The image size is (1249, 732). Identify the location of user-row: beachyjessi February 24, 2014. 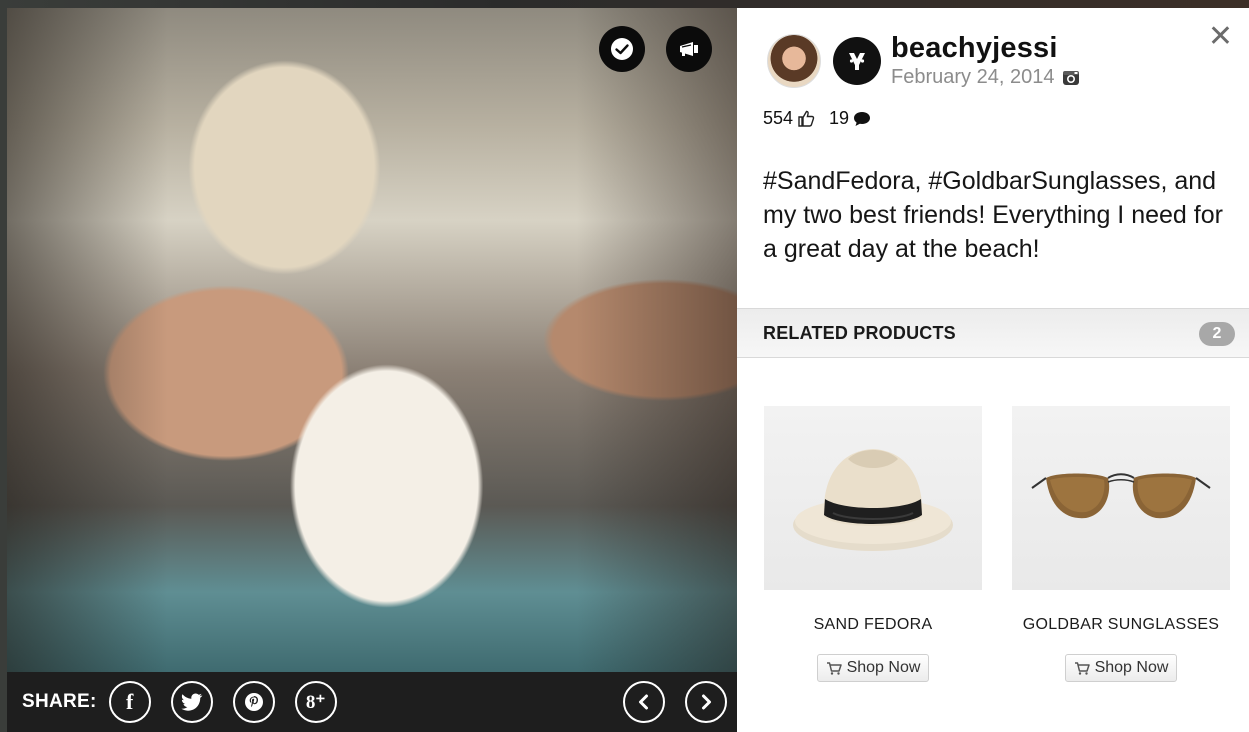
(923, 60).